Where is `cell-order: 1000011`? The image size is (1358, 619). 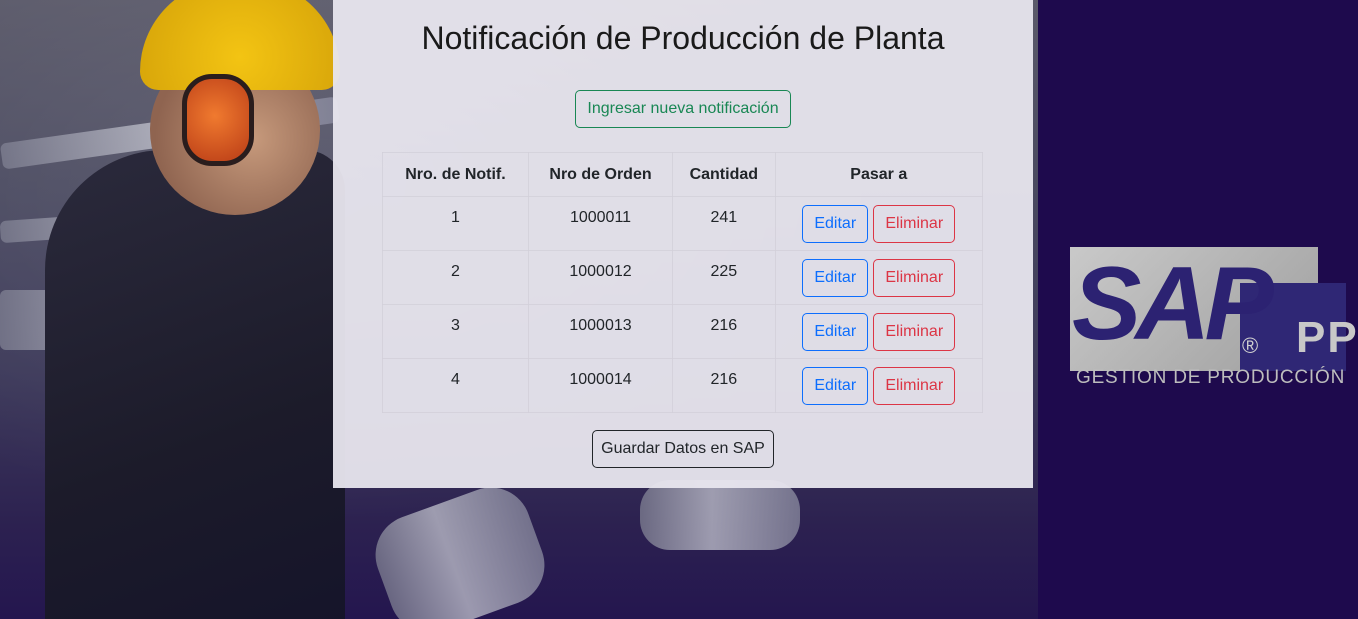
cell-order: 1000011 is located at coordinates (600, 223).